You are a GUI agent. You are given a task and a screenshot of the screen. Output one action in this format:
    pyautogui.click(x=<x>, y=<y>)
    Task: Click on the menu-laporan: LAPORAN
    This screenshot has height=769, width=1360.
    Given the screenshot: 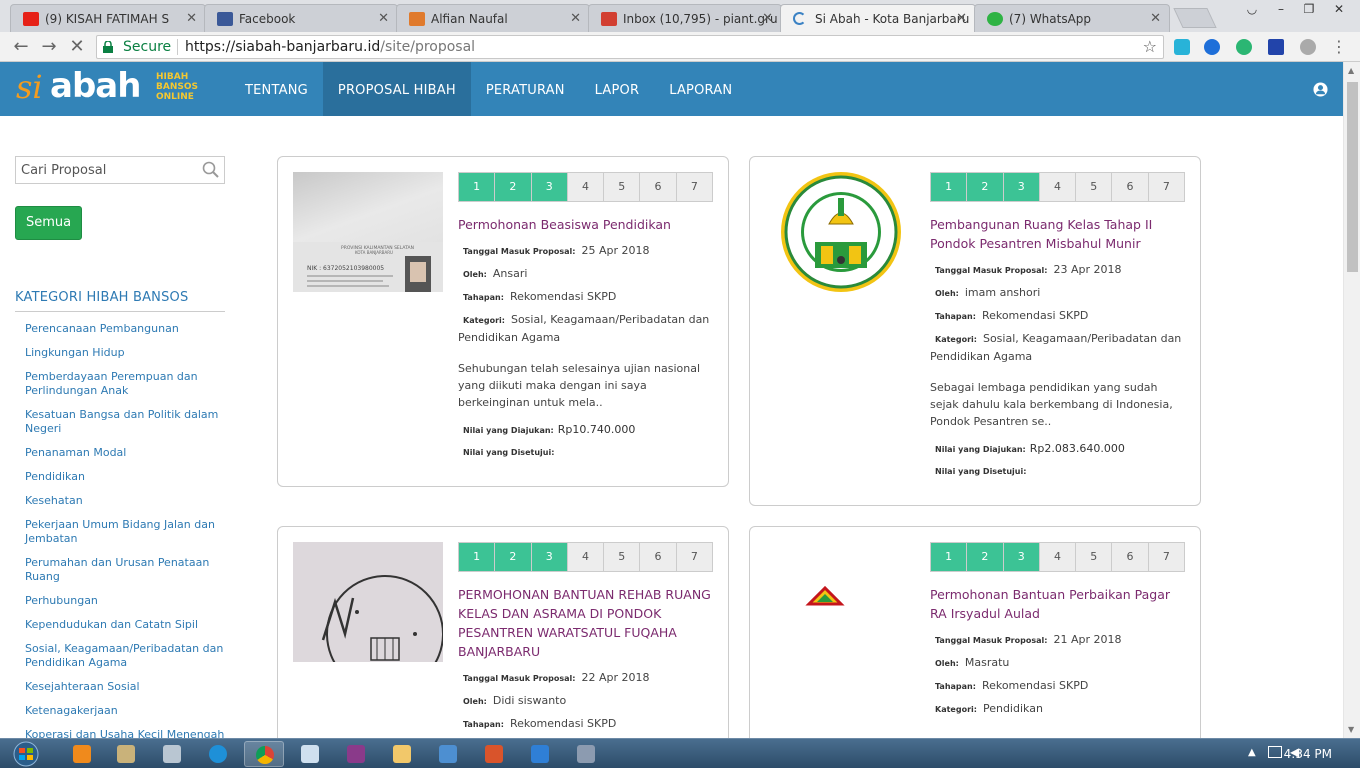 What is the action you would take?
    pyautogui.click(x=700, y=89)
    